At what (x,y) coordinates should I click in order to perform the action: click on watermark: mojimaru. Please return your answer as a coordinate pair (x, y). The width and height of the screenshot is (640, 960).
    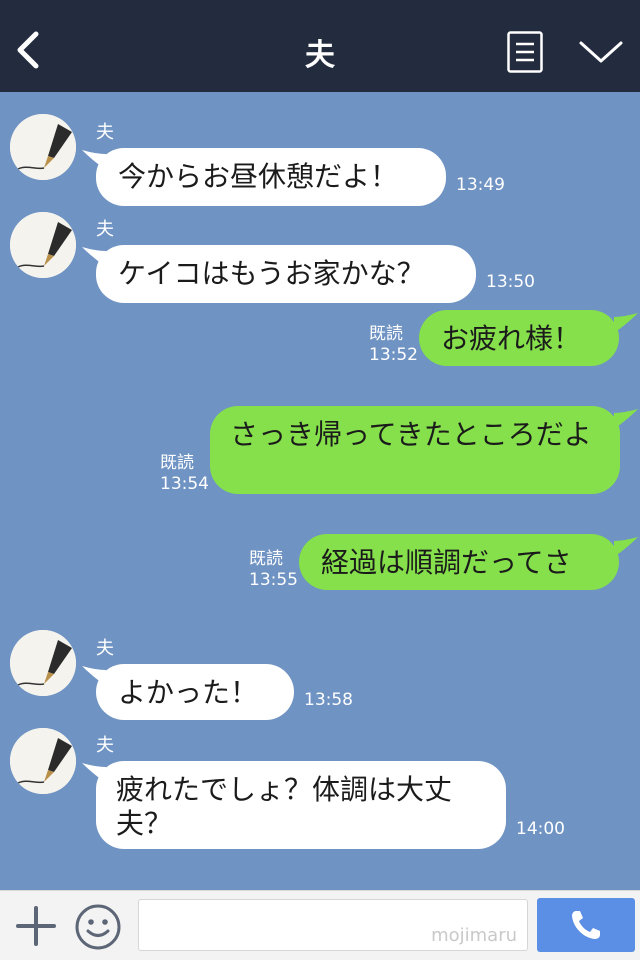
    Looking at the image, I should click on (474, 935).